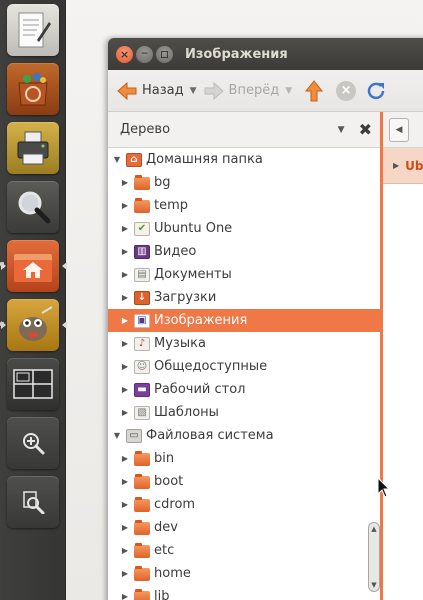  I want to click on launcher-zoom-in, so click(33, 443).